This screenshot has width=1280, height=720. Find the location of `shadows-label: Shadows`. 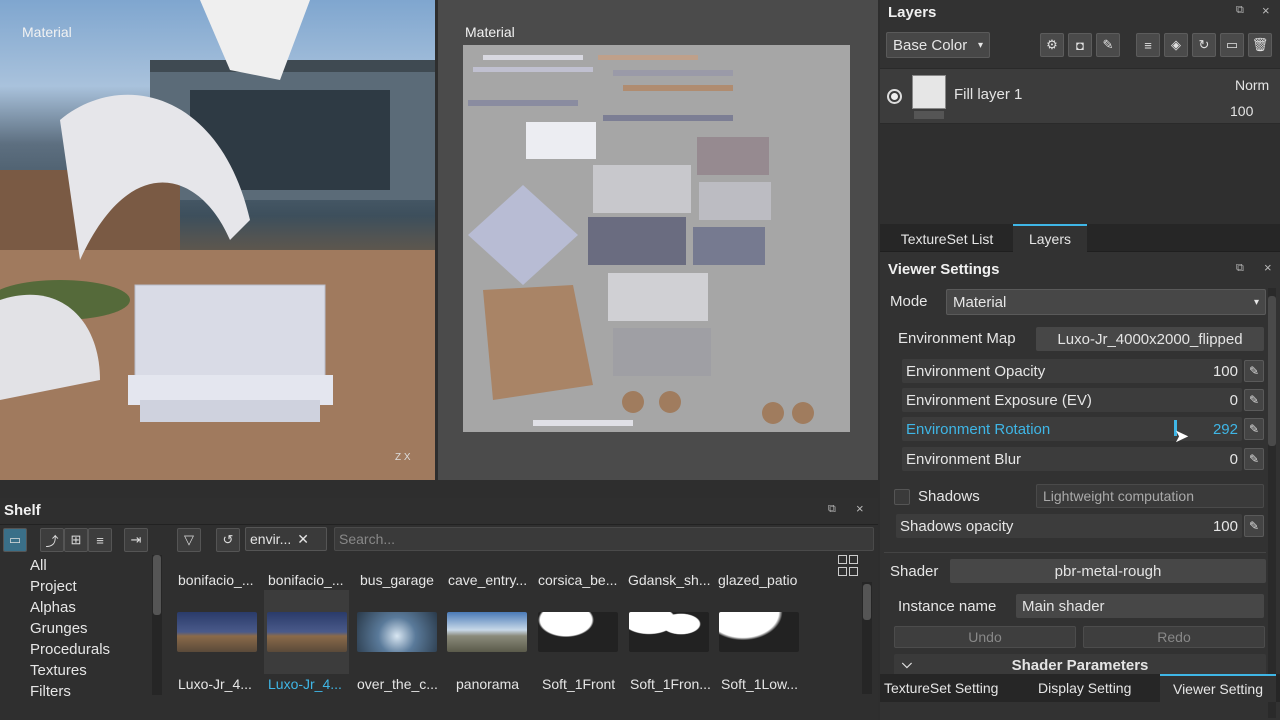

shadows-label: Shadows is located at coordinates (949, 496).